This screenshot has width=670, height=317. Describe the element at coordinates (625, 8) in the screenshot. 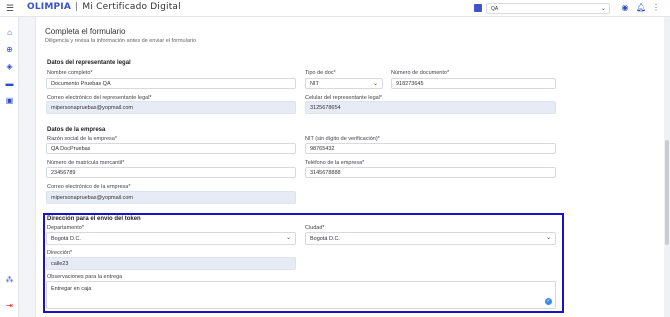

I see `account-circle-icon: ◉` at that location.